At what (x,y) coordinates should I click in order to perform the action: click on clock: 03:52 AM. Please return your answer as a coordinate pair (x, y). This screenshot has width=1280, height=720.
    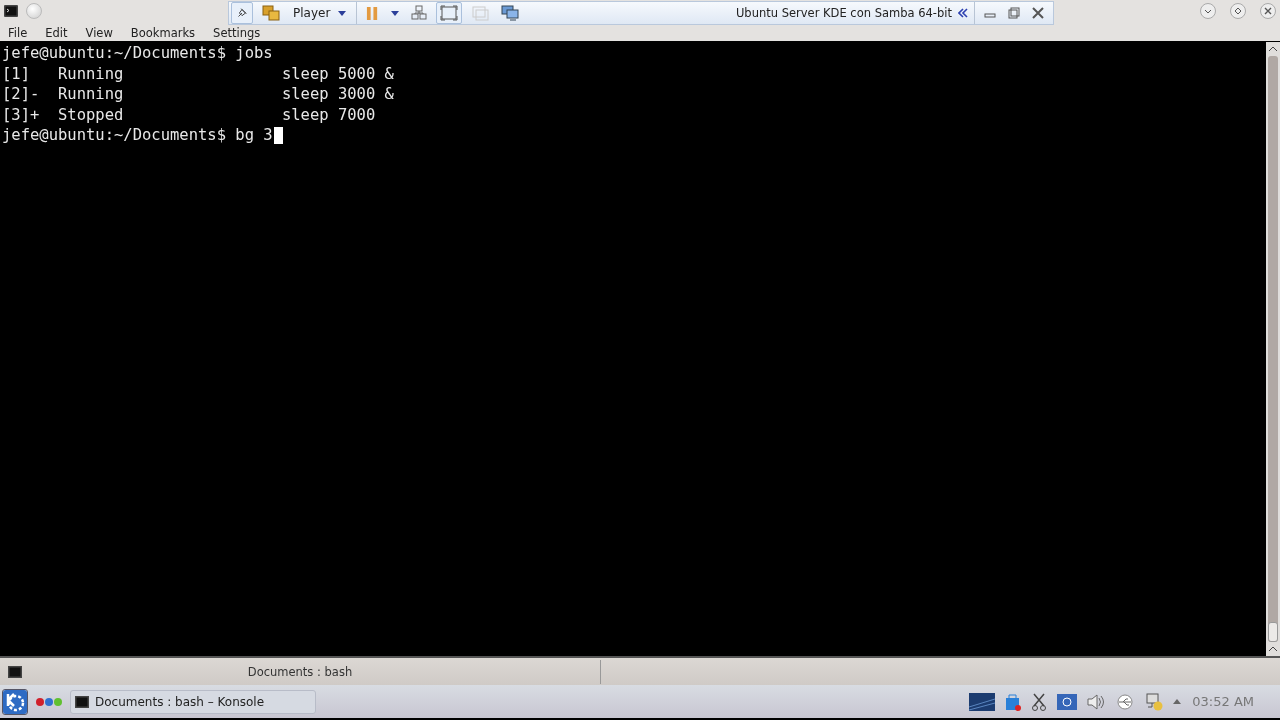
    Looking at the image, I should click on (1223, 701).